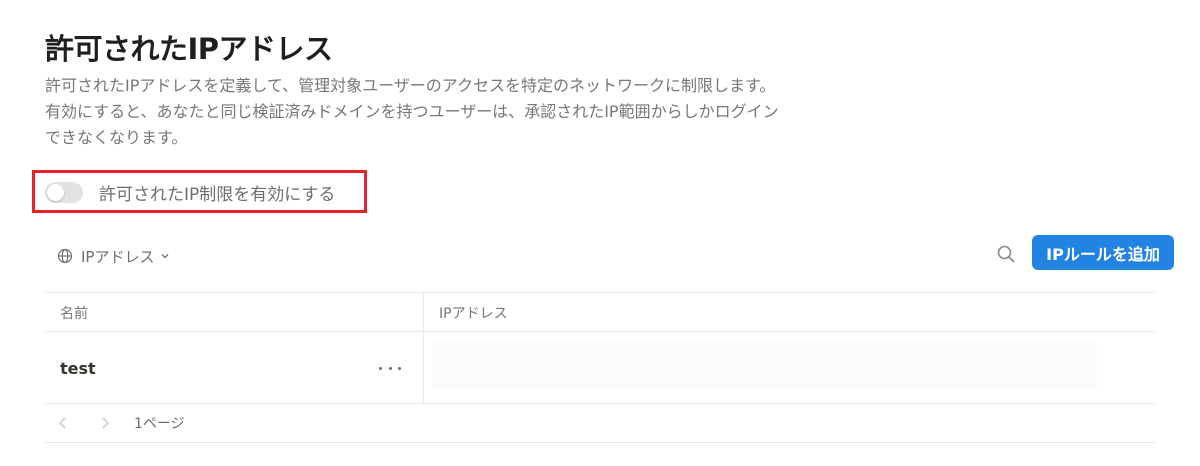  I want to click on table-row-name: test, so click(78, 368).